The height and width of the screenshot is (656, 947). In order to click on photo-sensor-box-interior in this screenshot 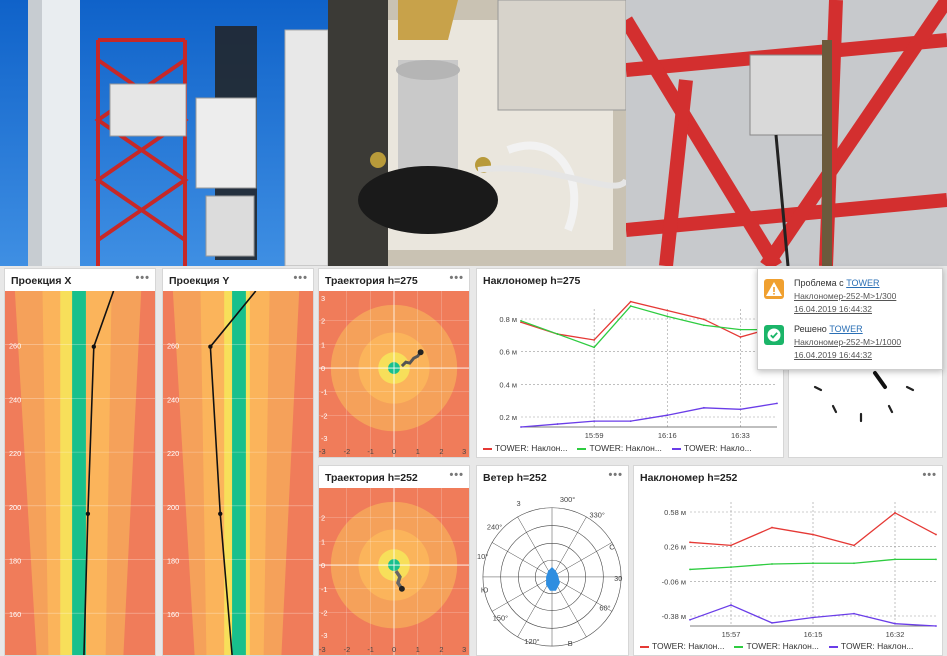, I will do `click(477, 133)`.